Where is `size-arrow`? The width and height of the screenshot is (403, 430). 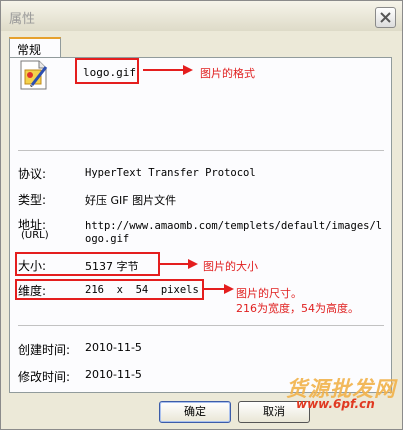
size-arrow is located at coordinates (179, 264).